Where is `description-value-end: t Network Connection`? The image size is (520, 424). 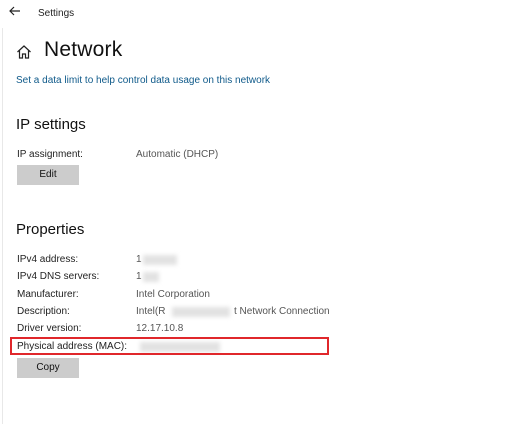
description-value-end: t Network Connection is located at coordinates (282, 311).